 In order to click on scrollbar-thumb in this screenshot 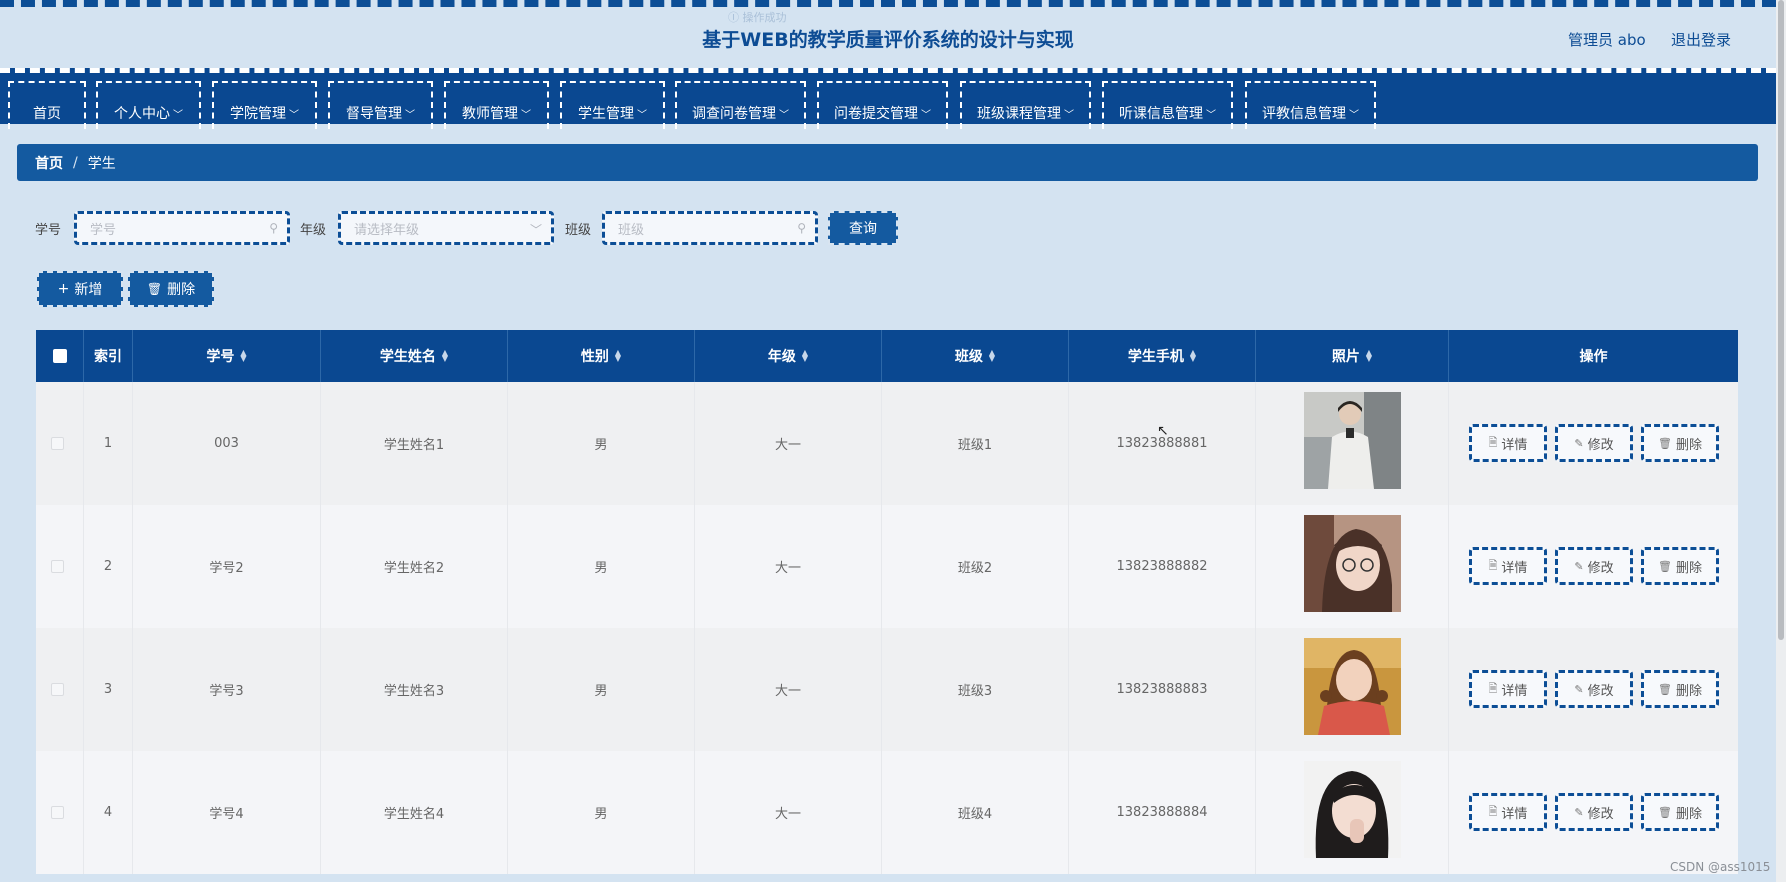, I will do `click(1781, 320)`.